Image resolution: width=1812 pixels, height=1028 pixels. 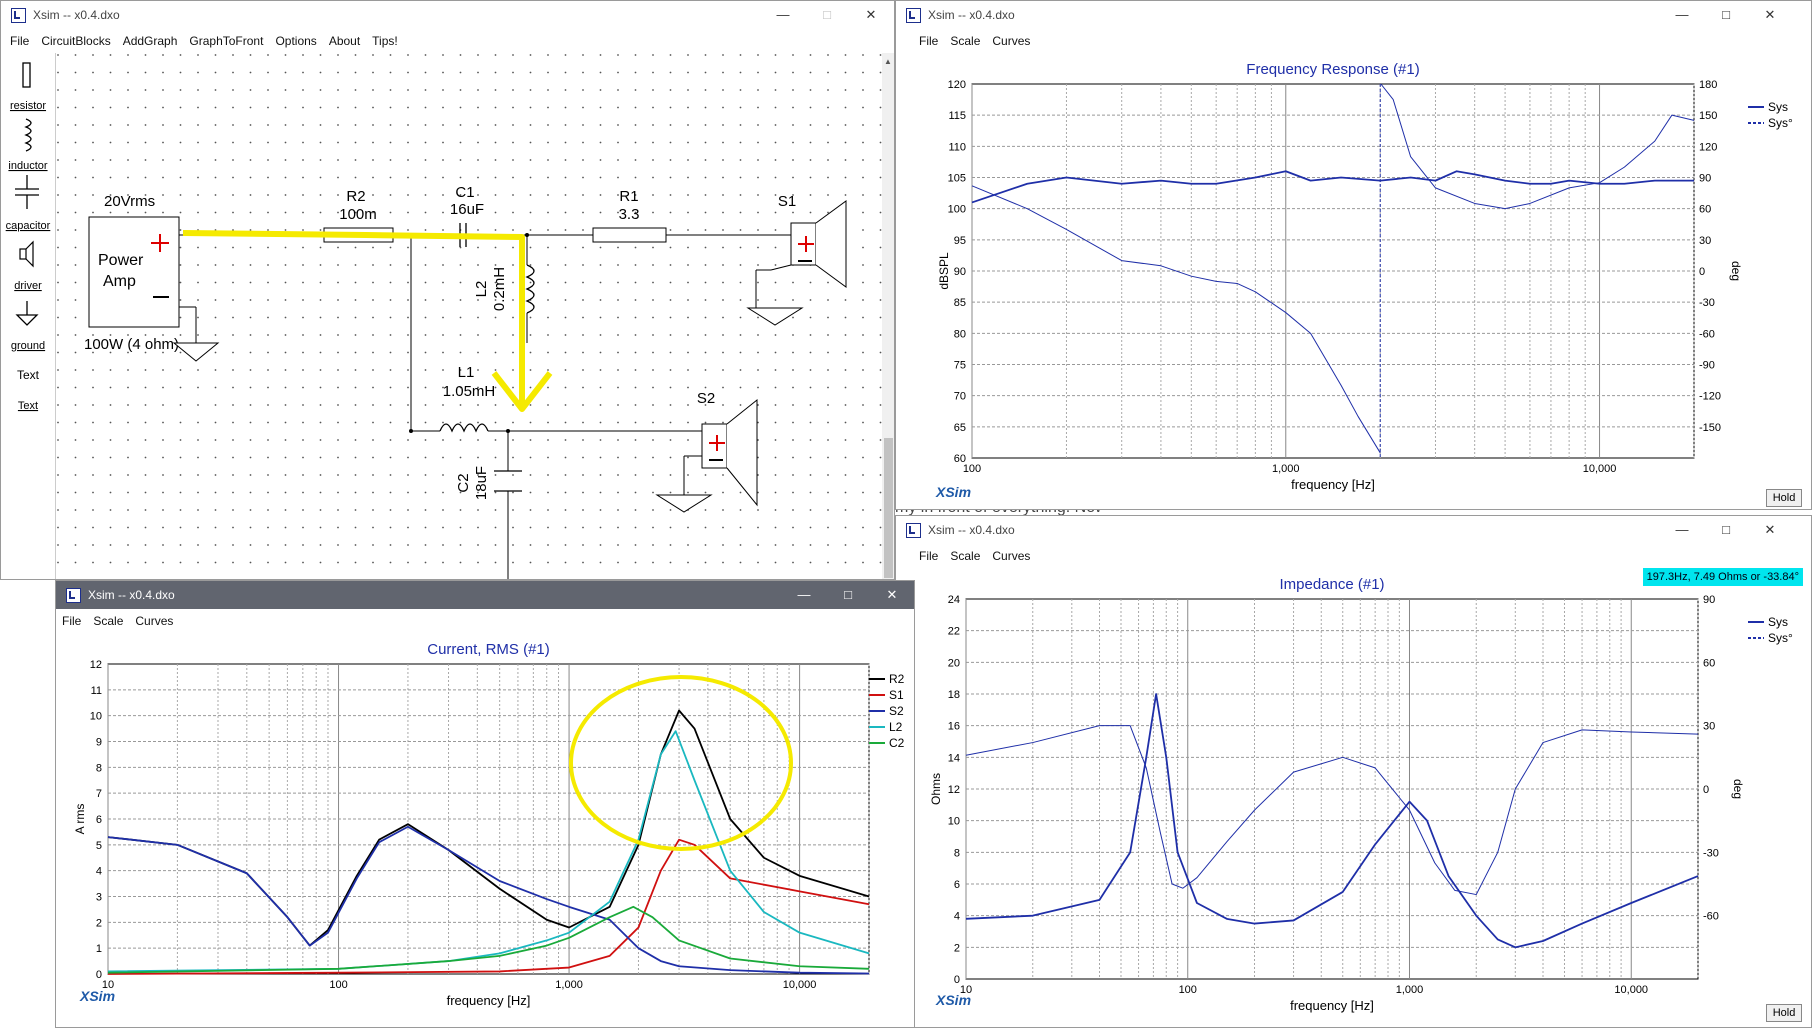 What do you see at coordinates (1332, 69) in the screenshot?
I see `chart-title: Frequency Response (#1)` at bounding box center [1332, 69].